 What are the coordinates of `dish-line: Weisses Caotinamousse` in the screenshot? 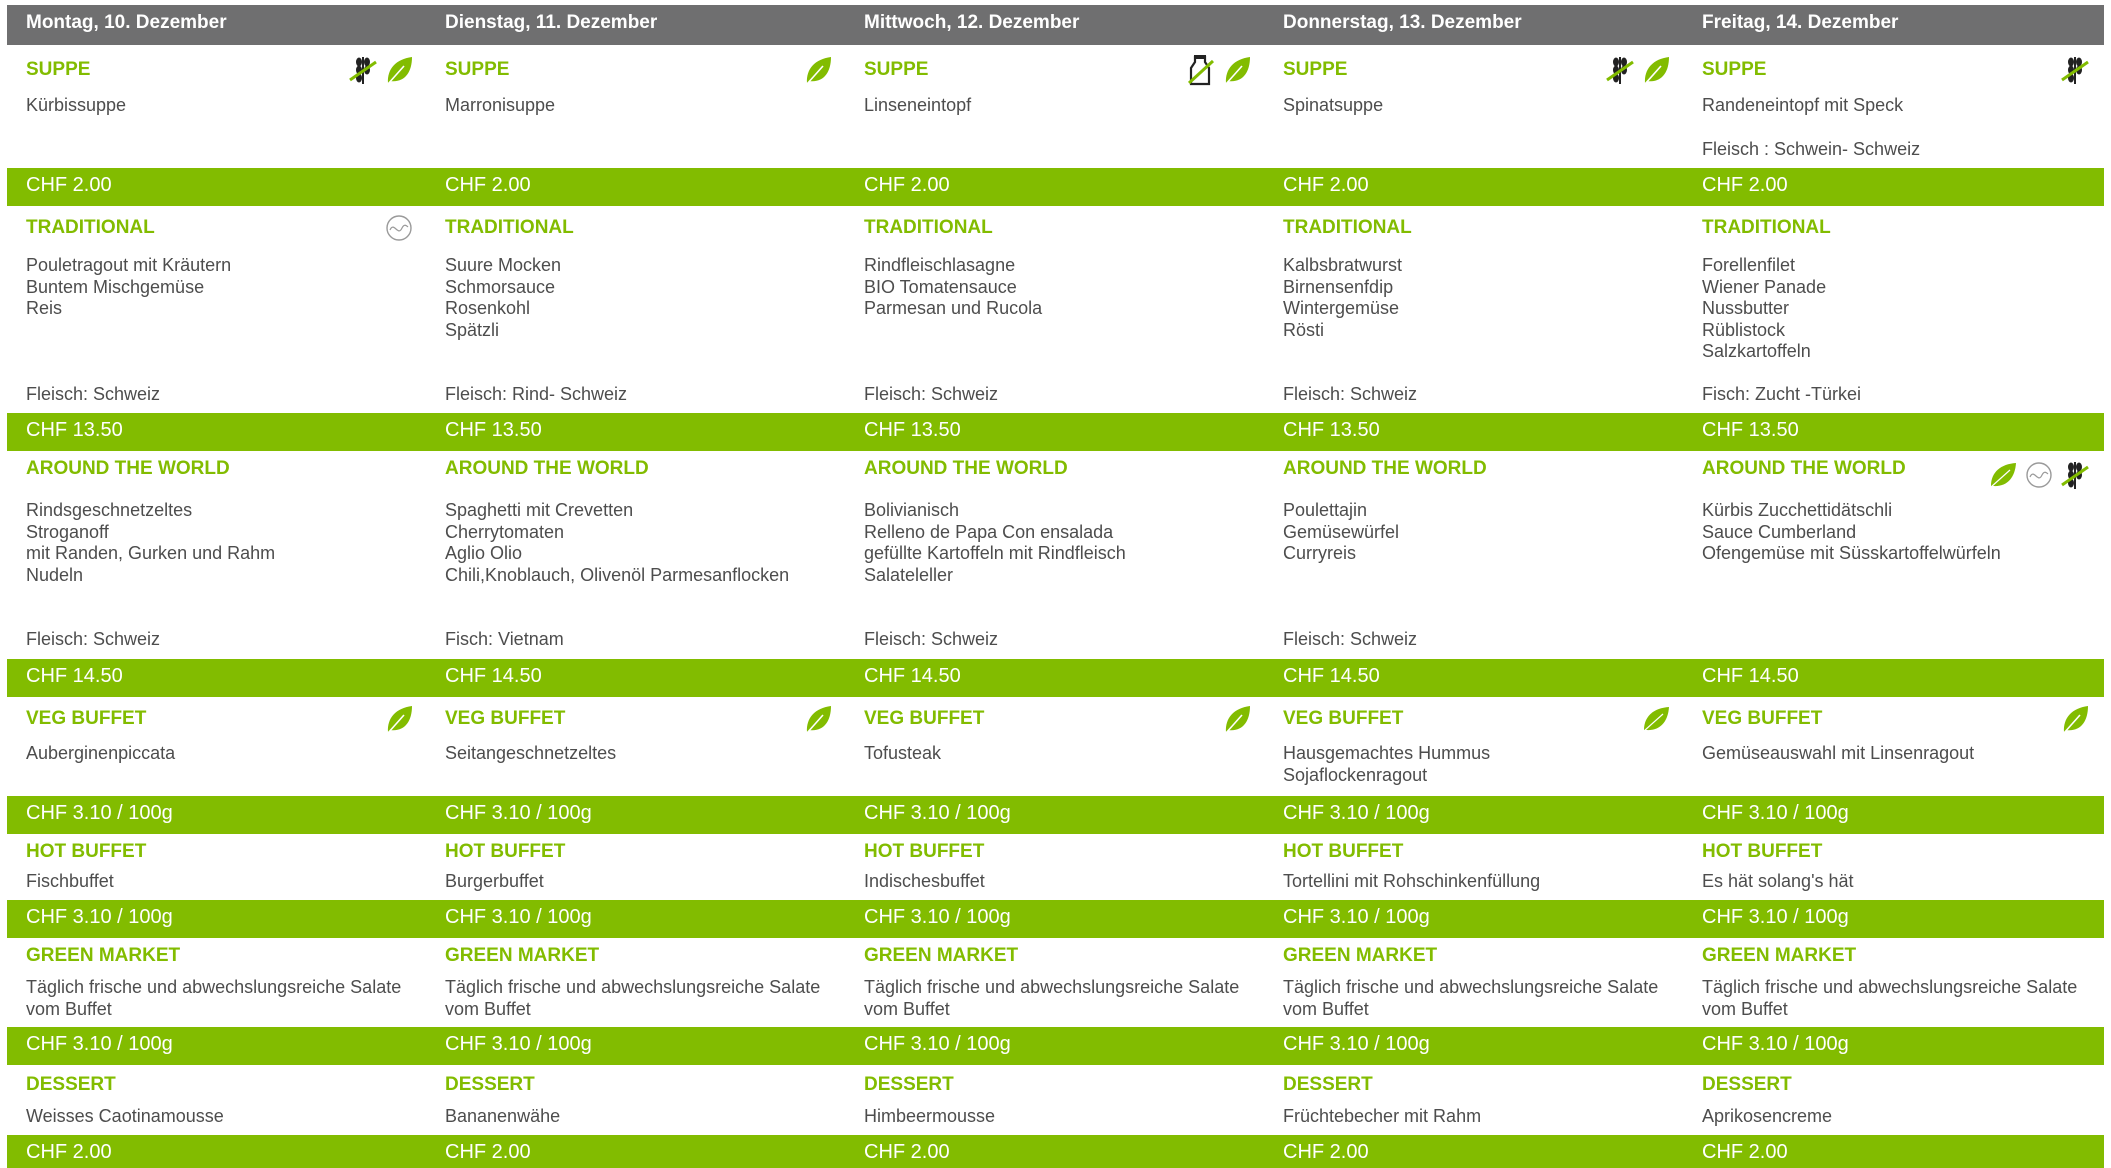 It's located at (125, 1116).